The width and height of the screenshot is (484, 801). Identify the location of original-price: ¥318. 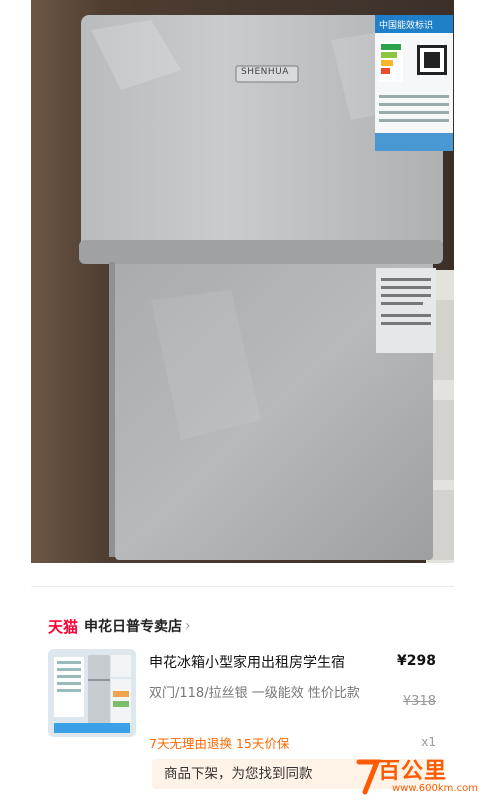
(419, 701).